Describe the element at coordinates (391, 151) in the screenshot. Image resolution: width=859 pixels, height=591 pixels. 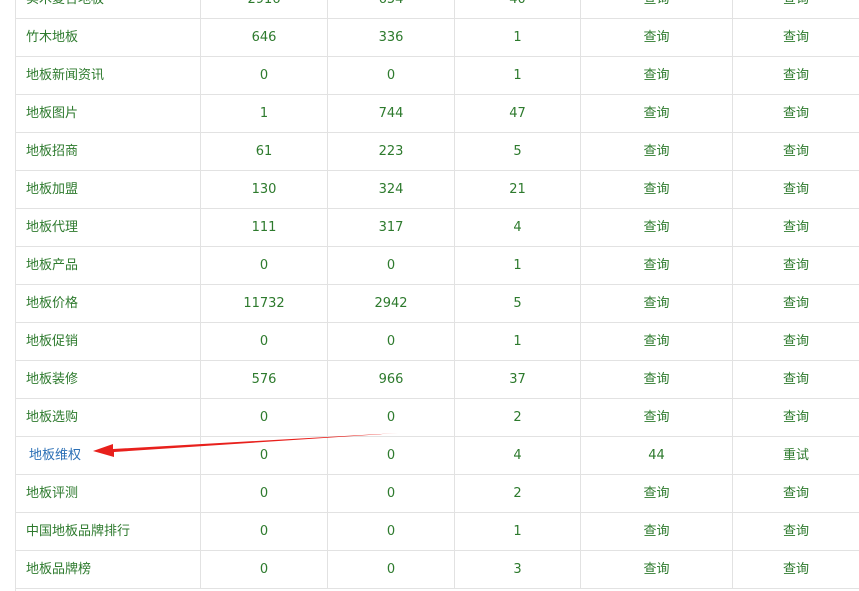
I see `stat-col-2: 223` at that location.